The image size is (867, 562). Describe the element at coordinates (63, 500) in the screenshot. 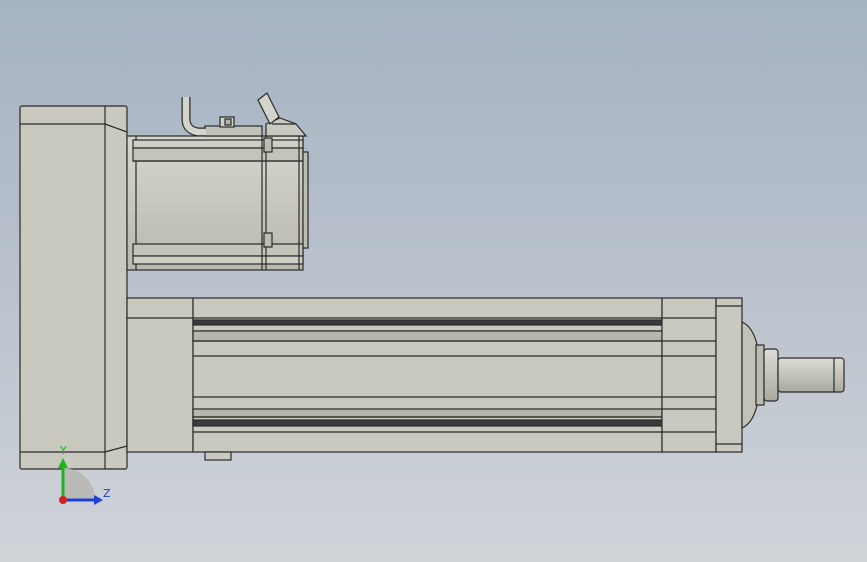

I see `x-axis-origin-dot` at that location.